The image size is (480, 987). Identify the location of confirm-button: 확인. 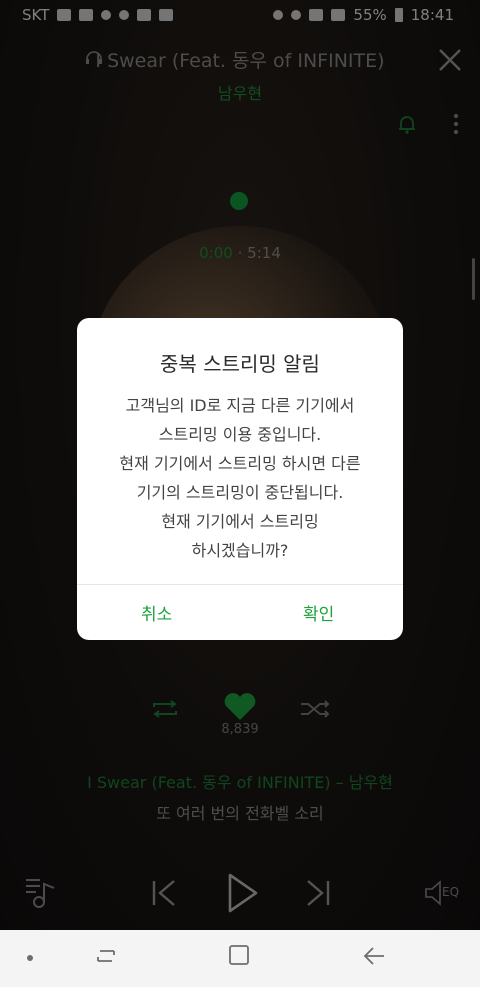
(318, 612).